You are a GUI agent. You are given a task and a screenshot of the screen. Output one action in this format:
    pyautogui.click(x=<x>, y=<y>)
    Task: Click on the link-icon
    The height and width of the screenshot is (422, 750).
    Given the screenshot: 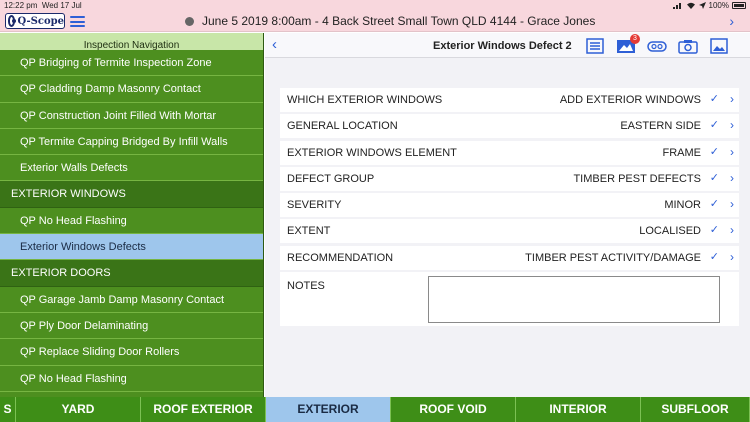 What is the action you would take?
    pyautogui.click(x=657, y=46)
    